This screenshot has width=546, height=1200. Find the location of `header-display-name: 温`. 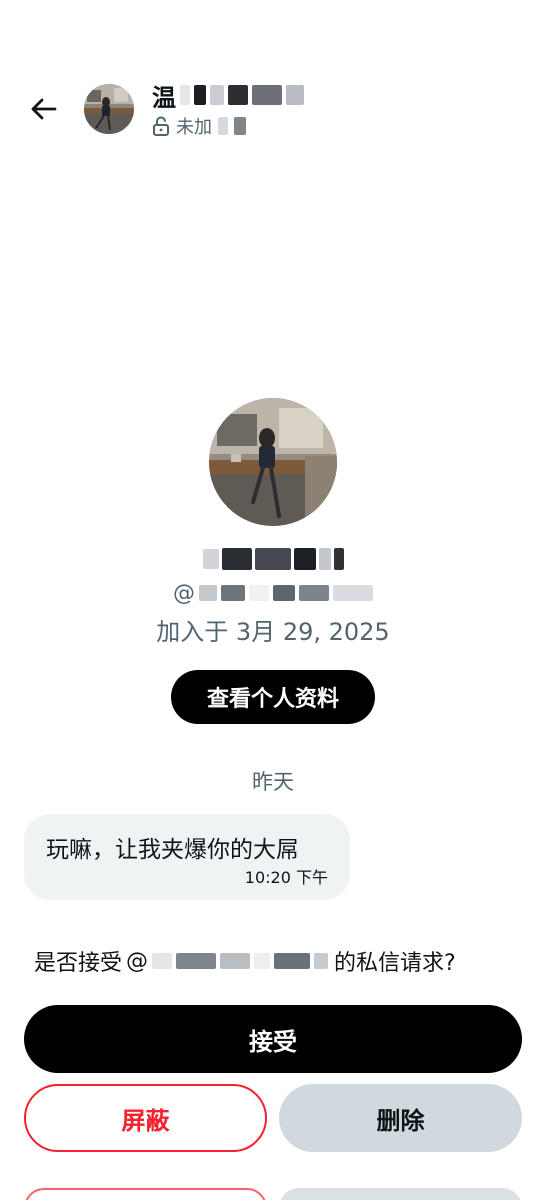

header-display-name: 温 is located at coordinates (228, 96).